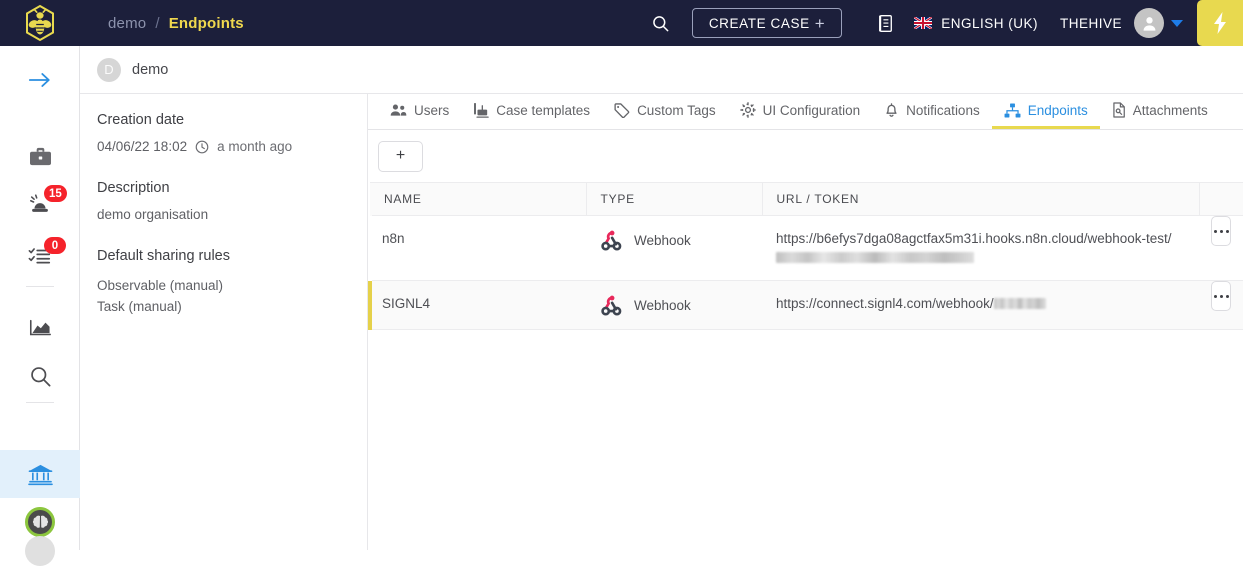 This screenshot has width=1243, height=566. I want to click on uk-flag-icon, so click(923, 23).